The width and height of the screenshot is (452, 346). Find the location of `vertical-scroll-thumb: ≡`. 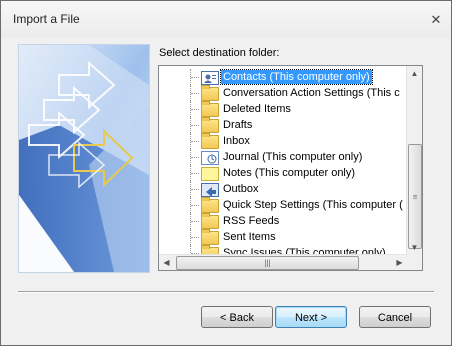

vertical-scroll-thumb: ≡ is located at coordinates (415, 196).